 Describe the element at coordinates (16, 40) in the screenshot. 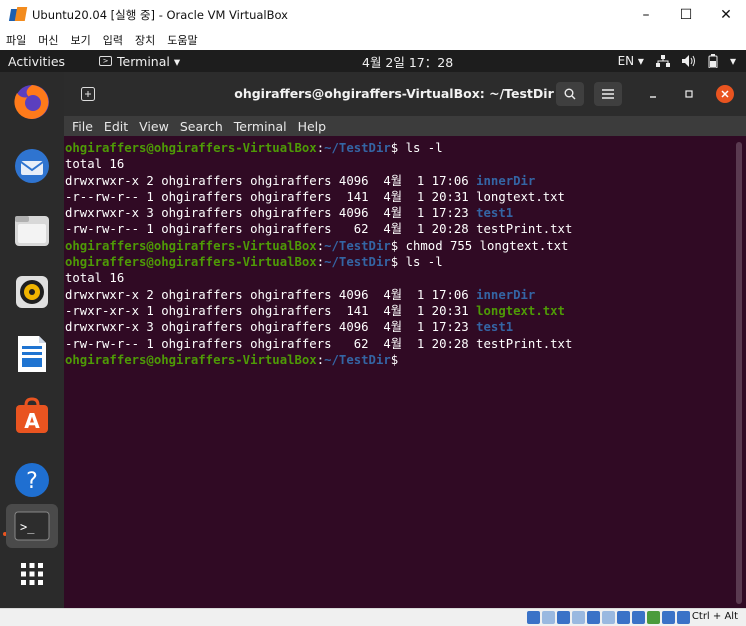

I see `menu-file: 파일` at that location.